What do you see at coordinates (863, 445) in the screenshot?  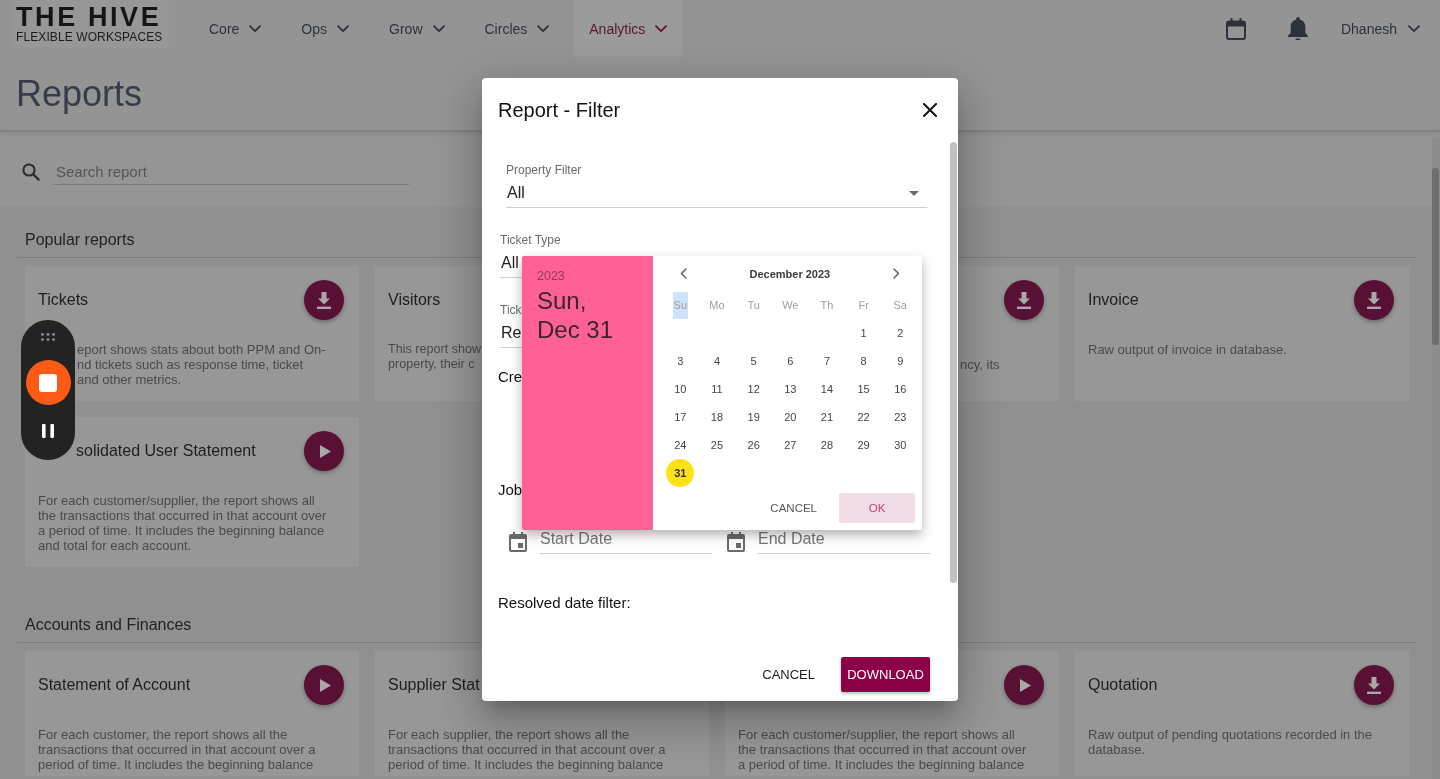 I see `calendar-day: 29` at bounding box center [863, 445].